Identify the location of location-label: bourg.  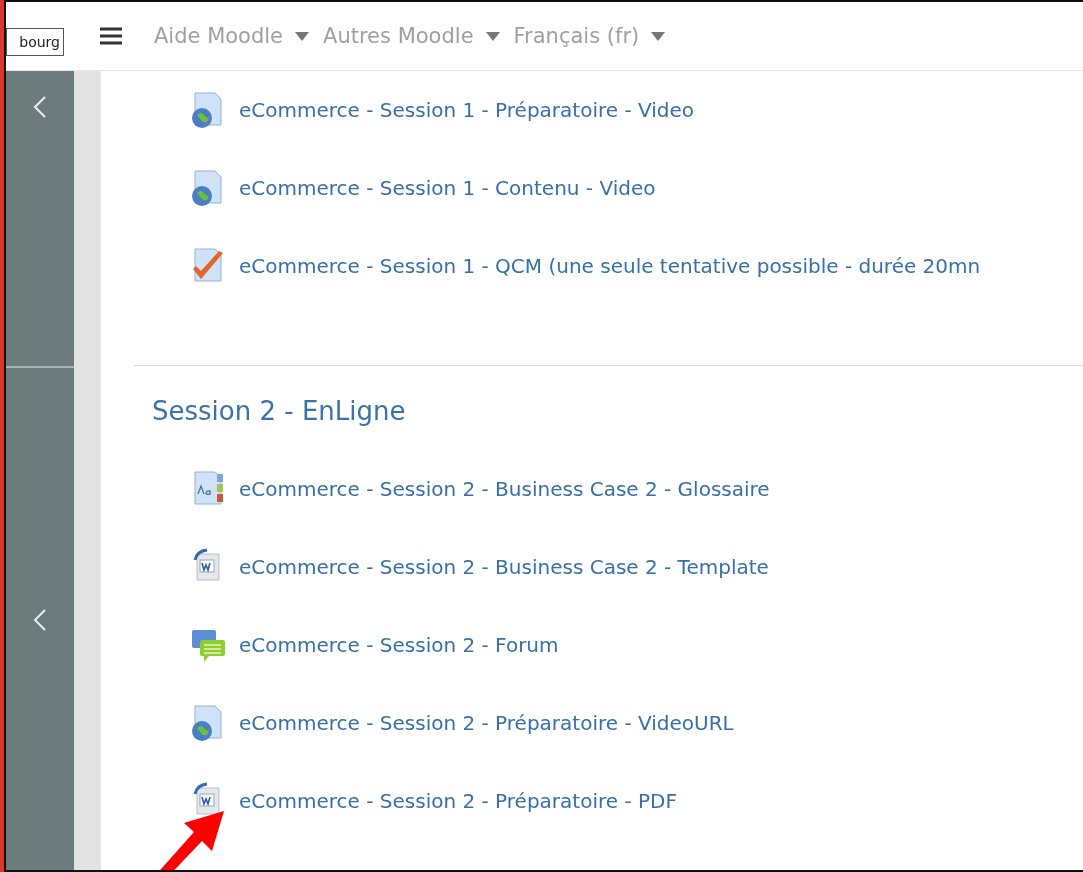
(35, 42).